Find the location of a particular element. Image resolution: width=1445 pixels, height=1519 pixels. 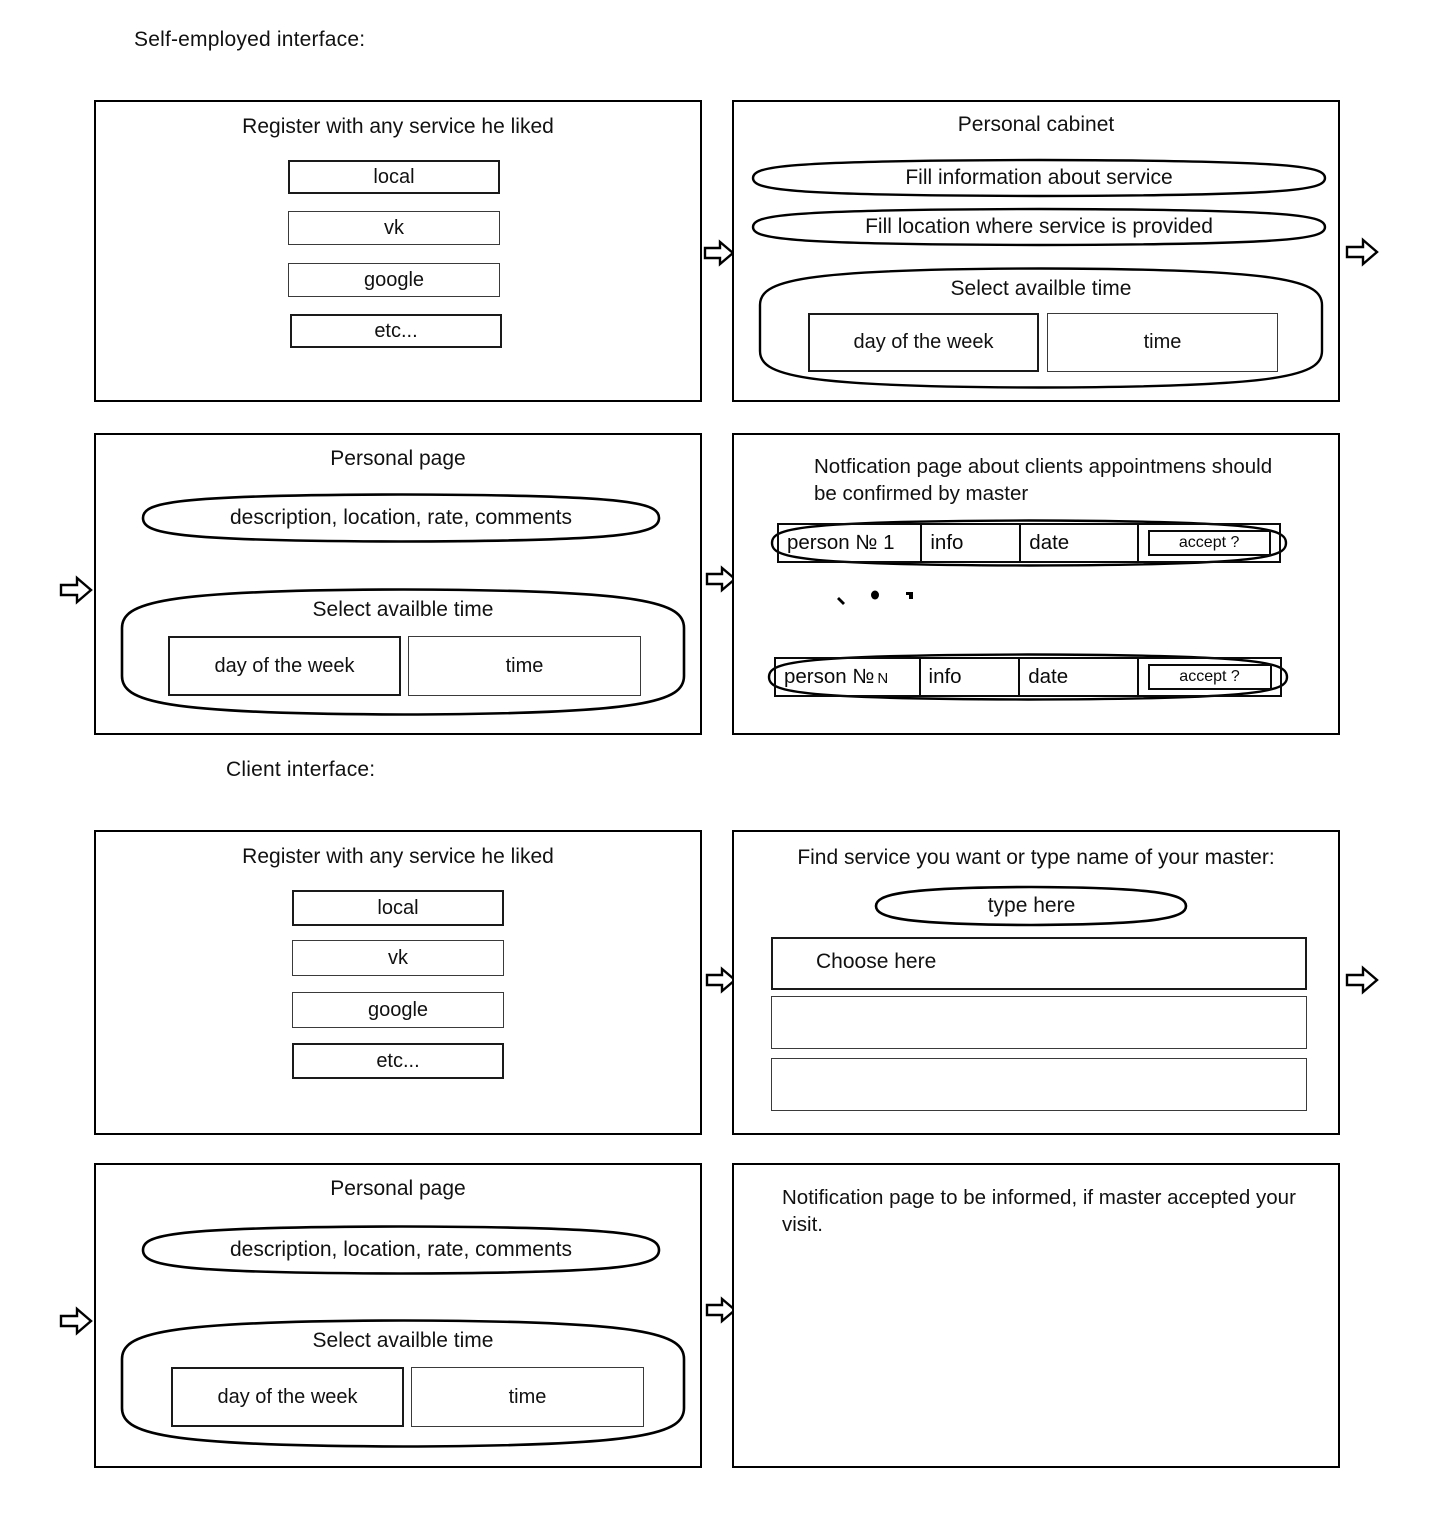

day-of-week-selector-client: day of the week is located at coordinates (287, 1397).